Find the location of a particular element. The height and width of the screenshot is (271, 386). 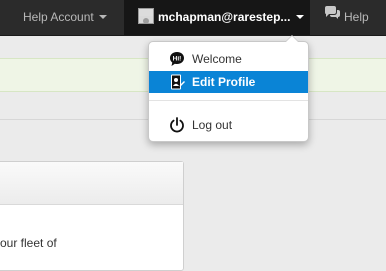

menu-item-edit-profile: Edit Profile is located at coordinates (228, 82).